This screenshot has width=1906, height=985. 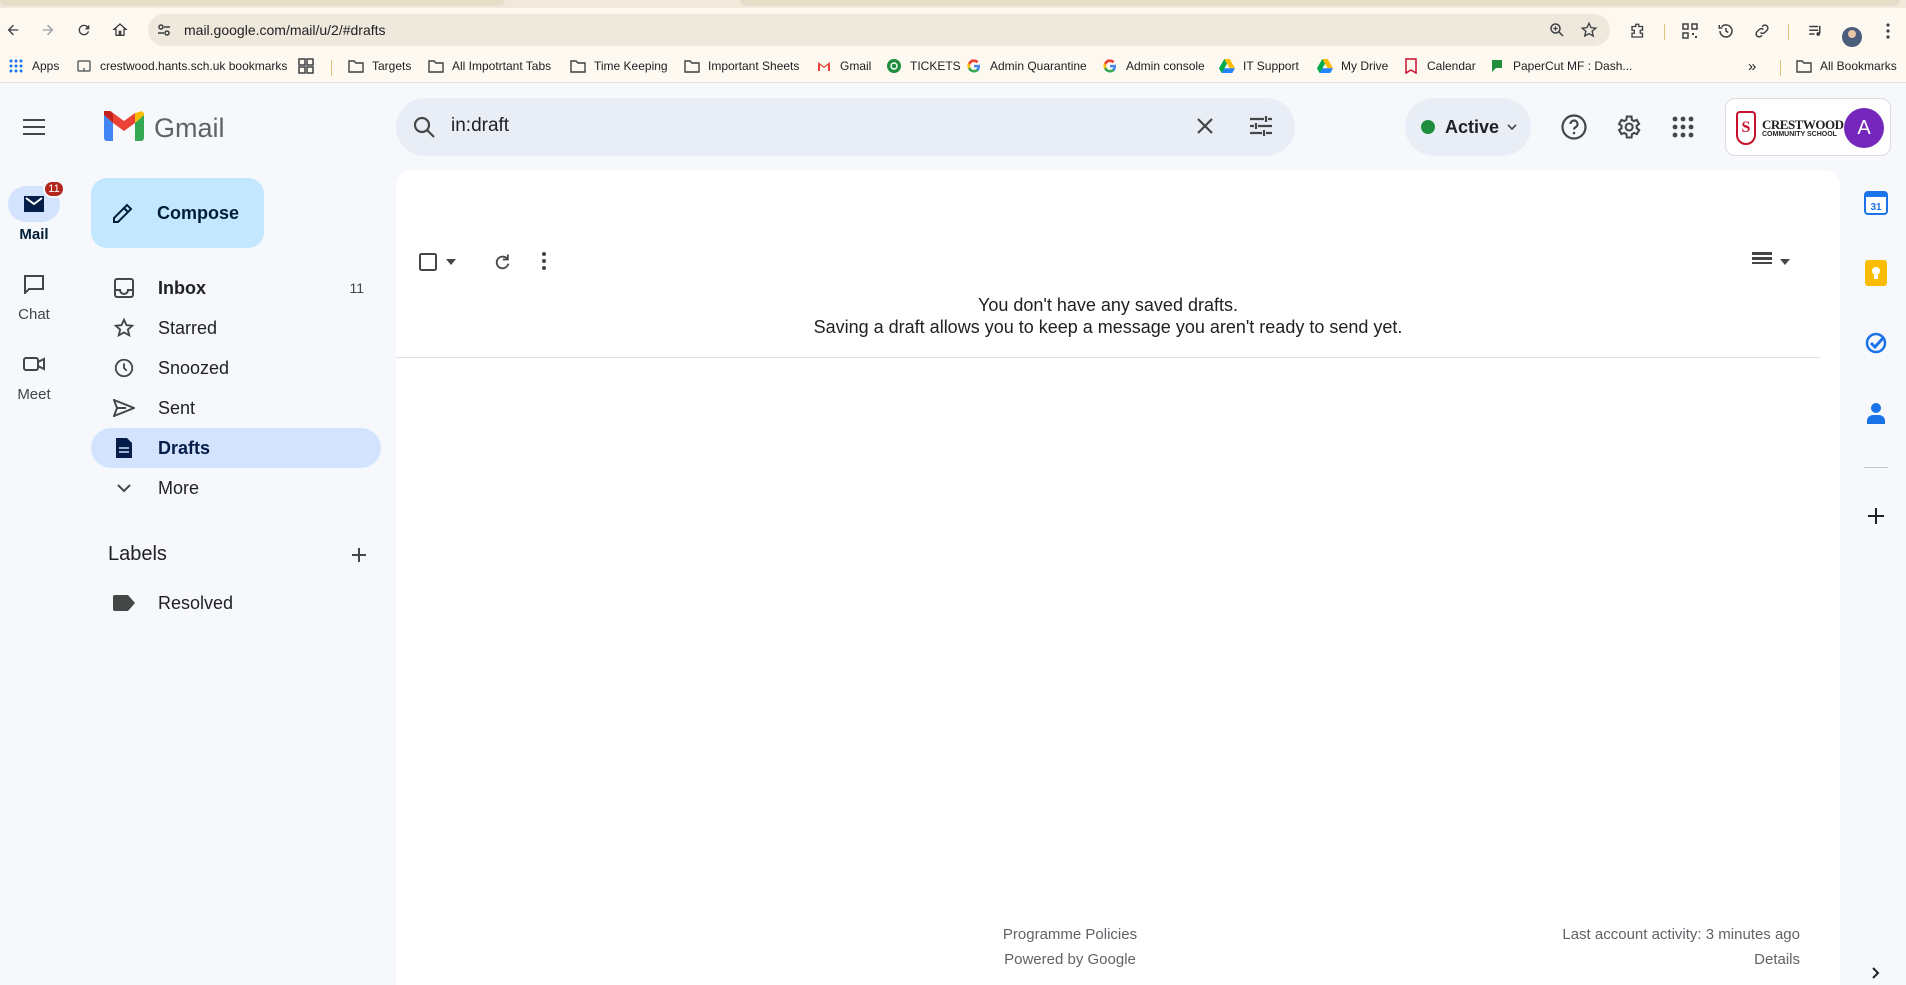 What do you see at coordinates (1752, 66) in the screenshot?
I see `bookmarks-overflow-button: »` at bounding box center [1752, 66].